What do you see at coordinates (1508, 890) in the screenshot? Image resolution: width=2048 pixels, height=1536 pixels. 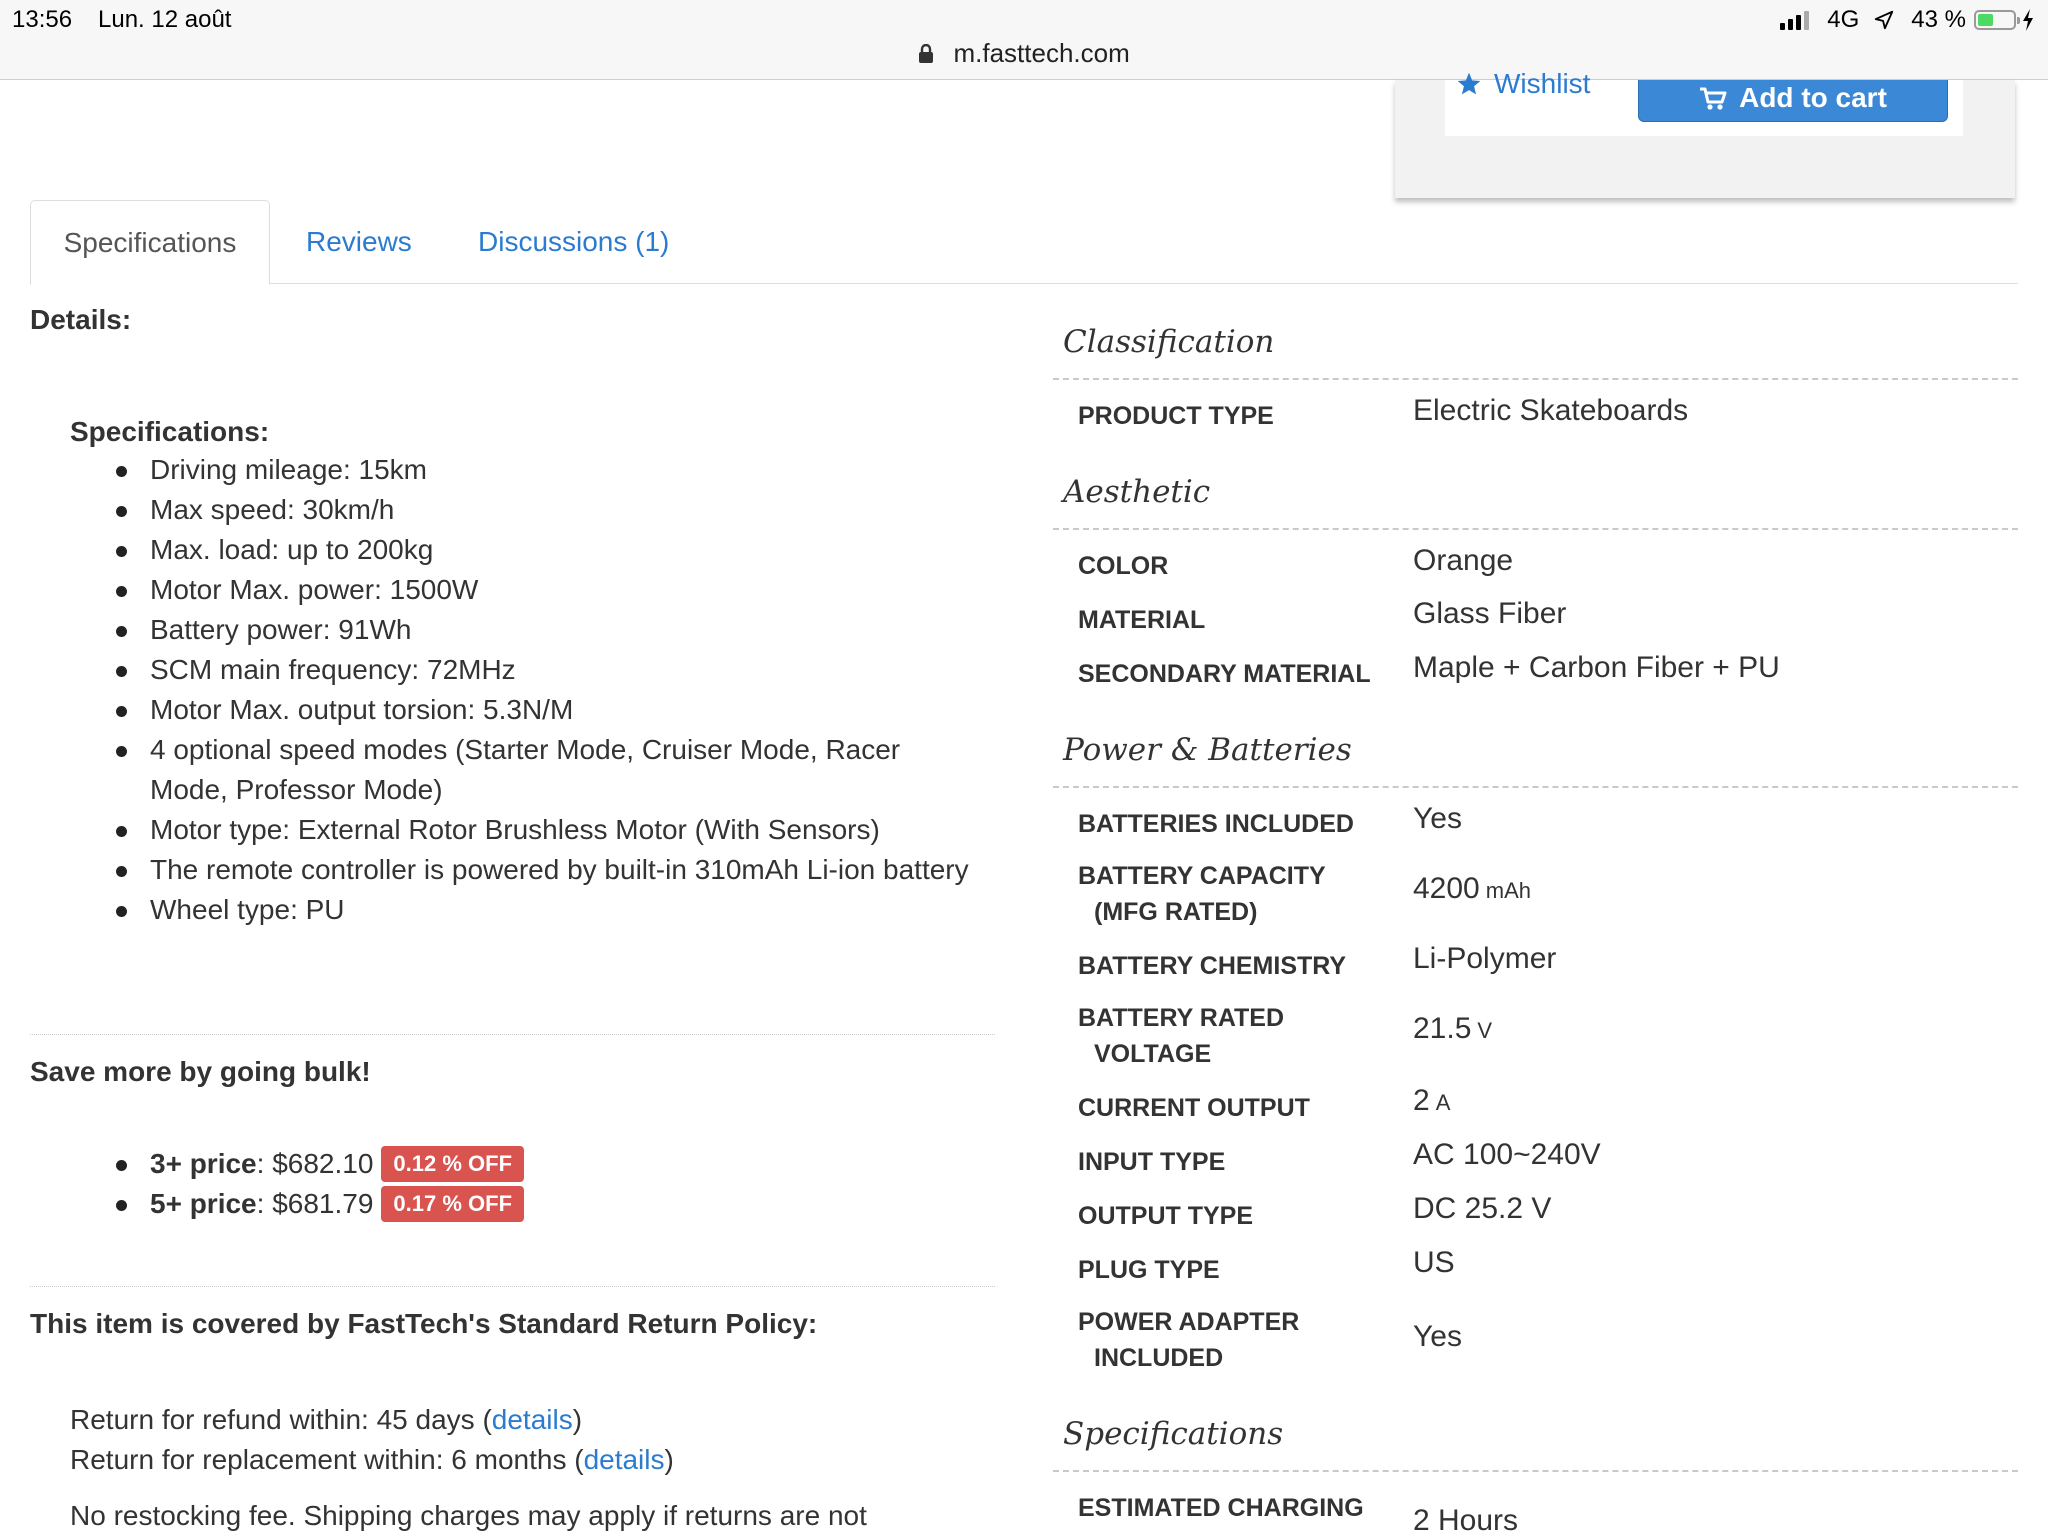 I see `value-unit: mAh` at bounding box center [1508, 890].